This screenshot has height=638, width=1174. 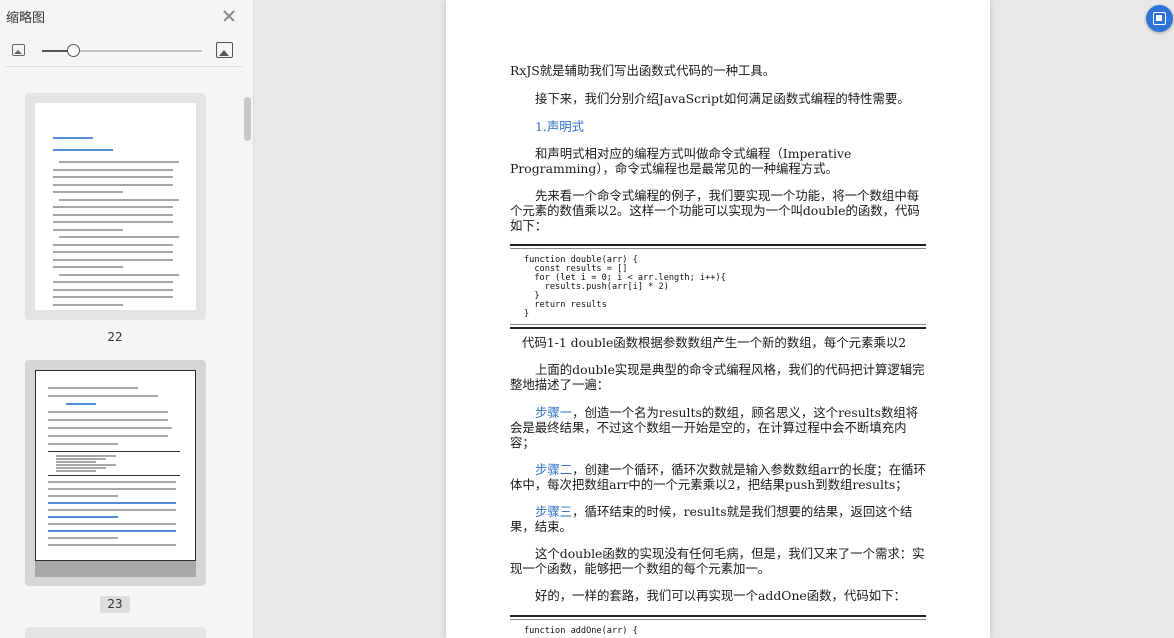 What do you see at coordinates (565, 305) in the screenshot?
I see `code-line: return results` at bounding box center [565, 305].